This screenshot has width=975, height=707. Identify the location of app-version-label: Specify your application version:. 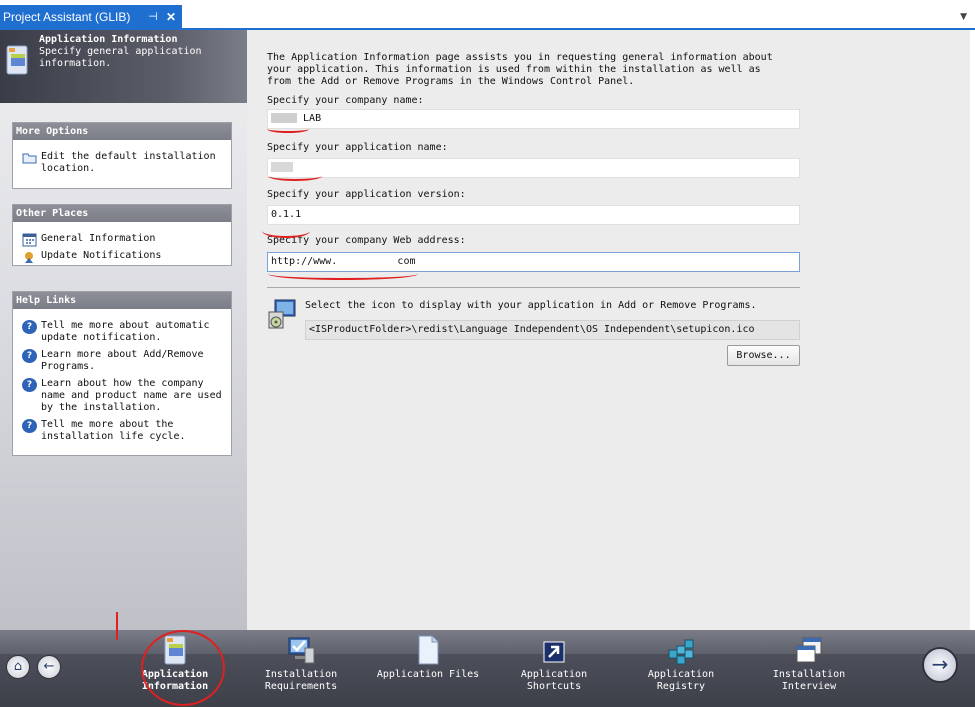
(366, 194).